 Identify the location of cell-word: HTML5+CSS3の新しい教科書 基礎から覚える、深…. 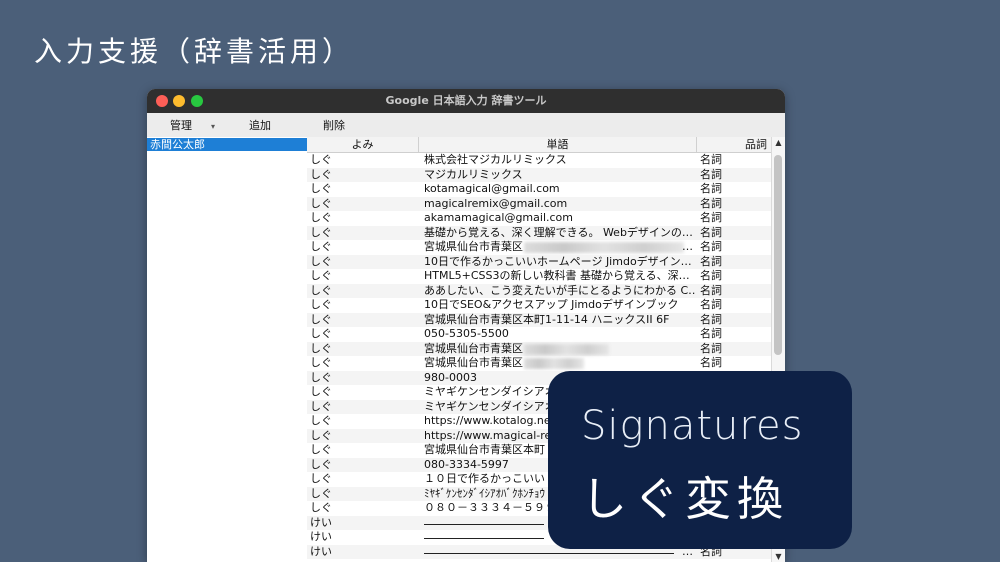
(557, 275).